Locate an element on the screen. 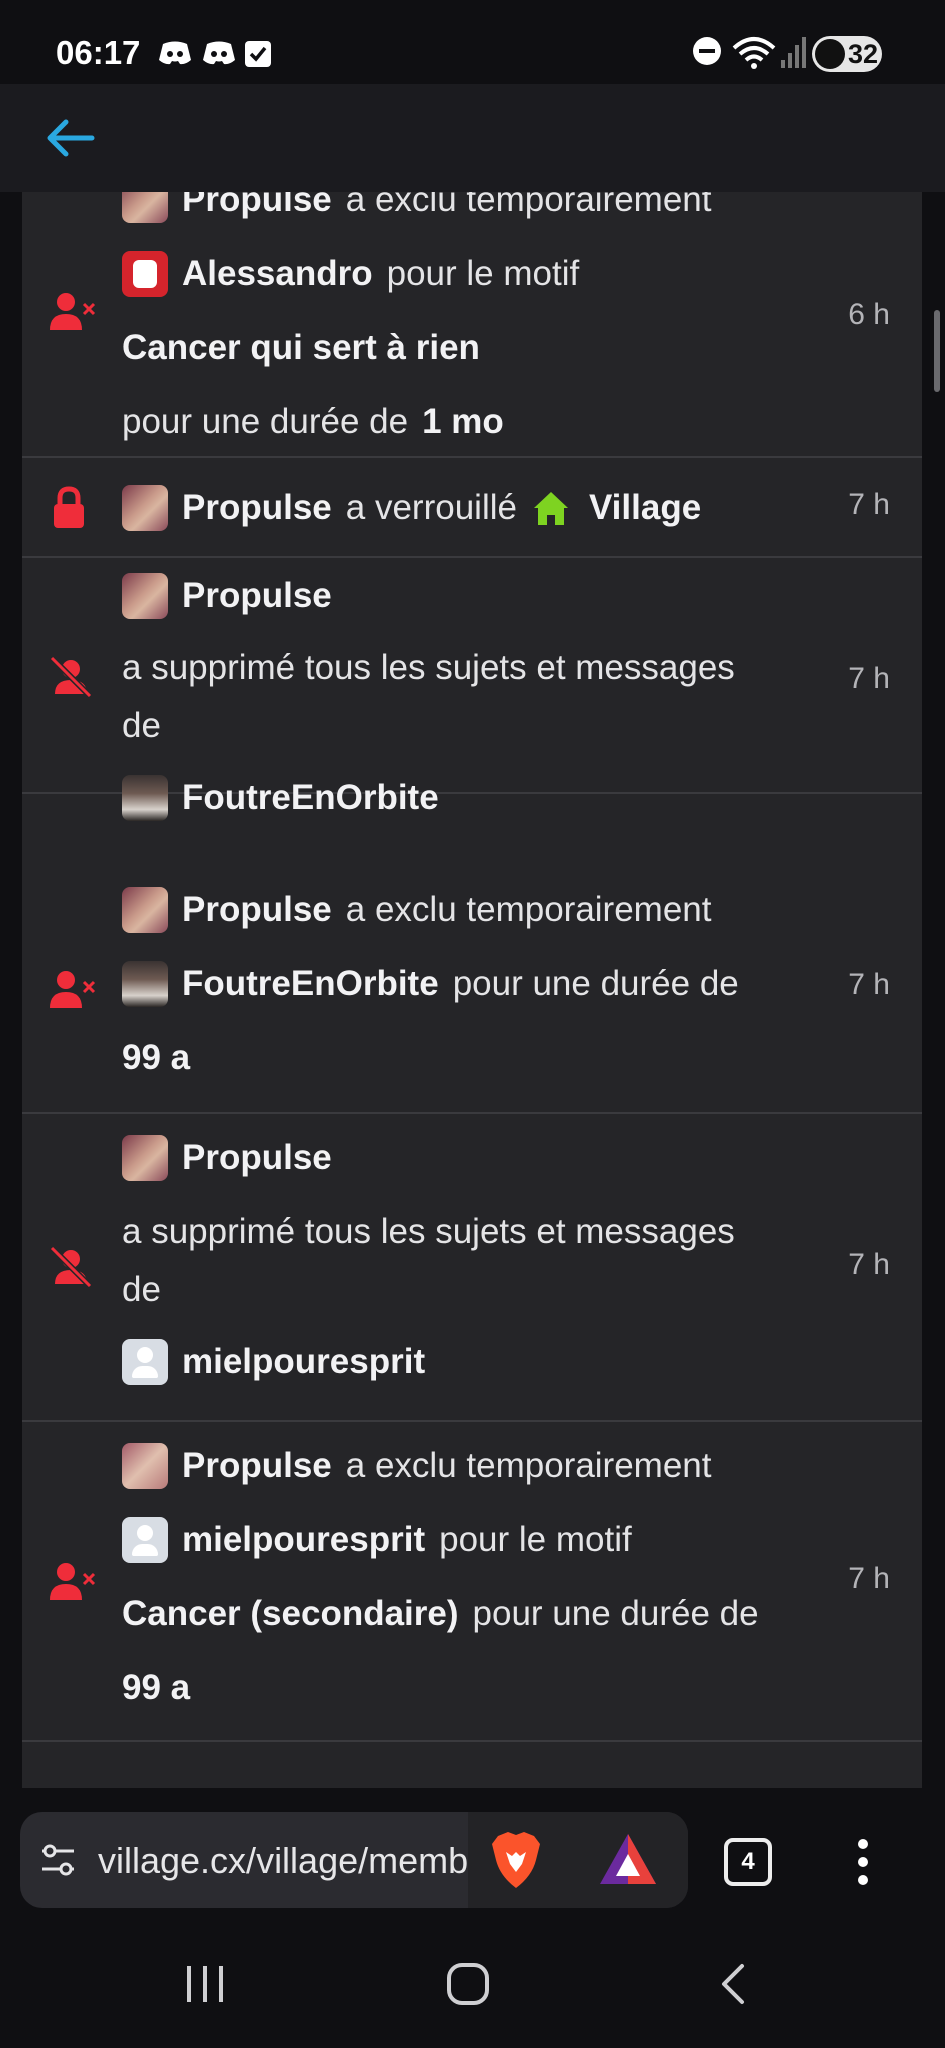  recent-apps-icon is located at coordinates (205, 1984).